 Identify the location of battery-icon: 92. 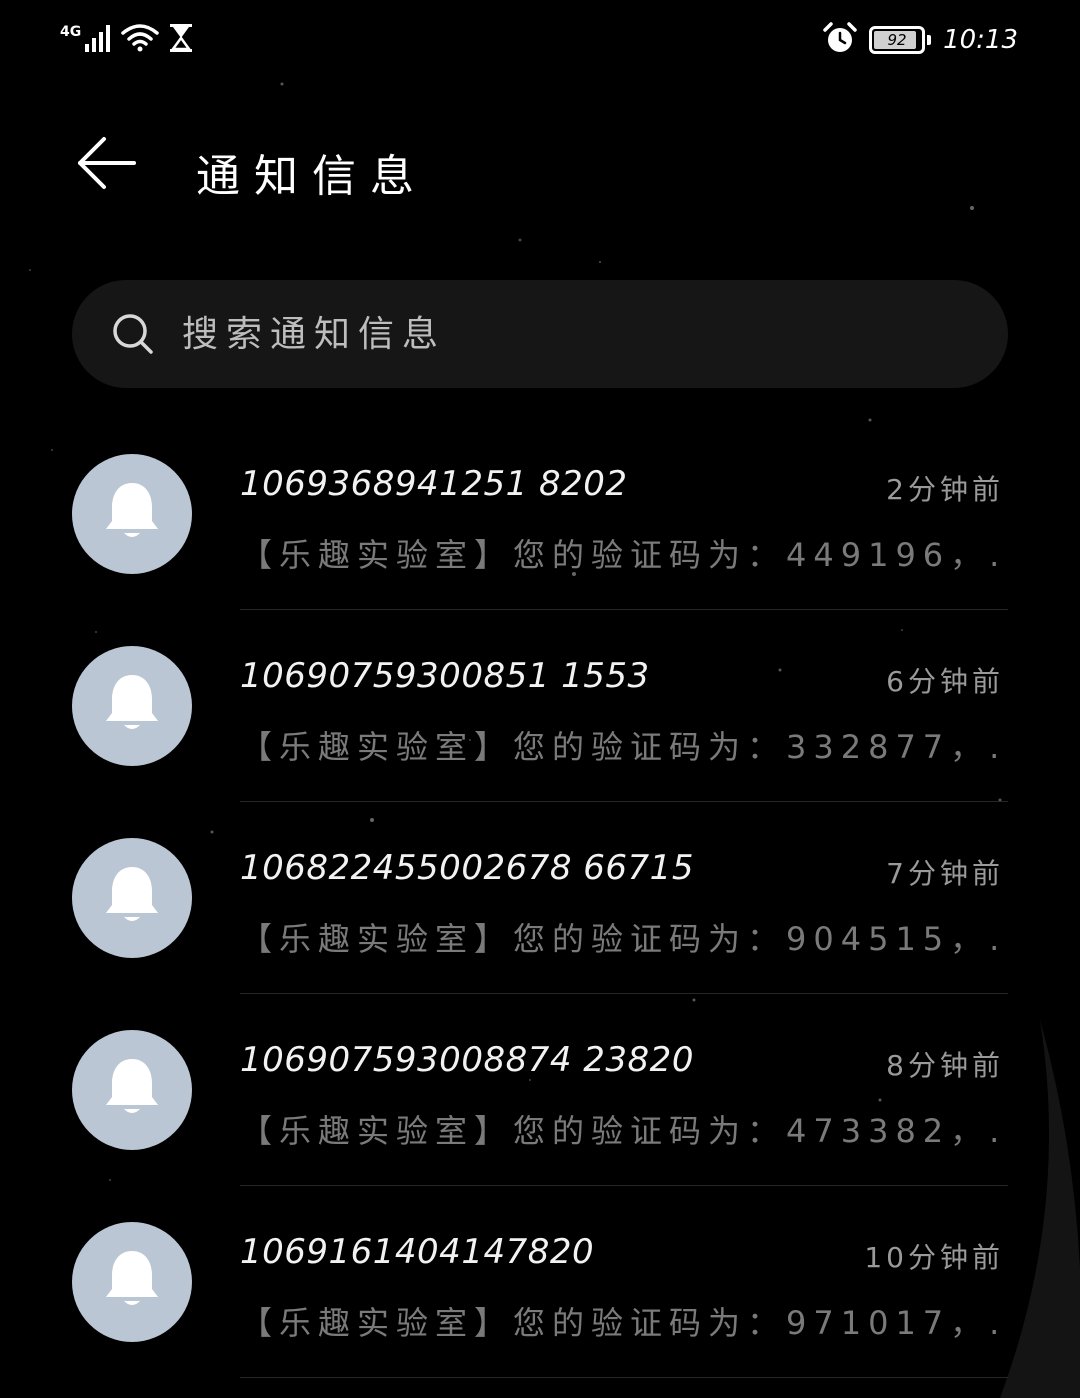
(900, 40).